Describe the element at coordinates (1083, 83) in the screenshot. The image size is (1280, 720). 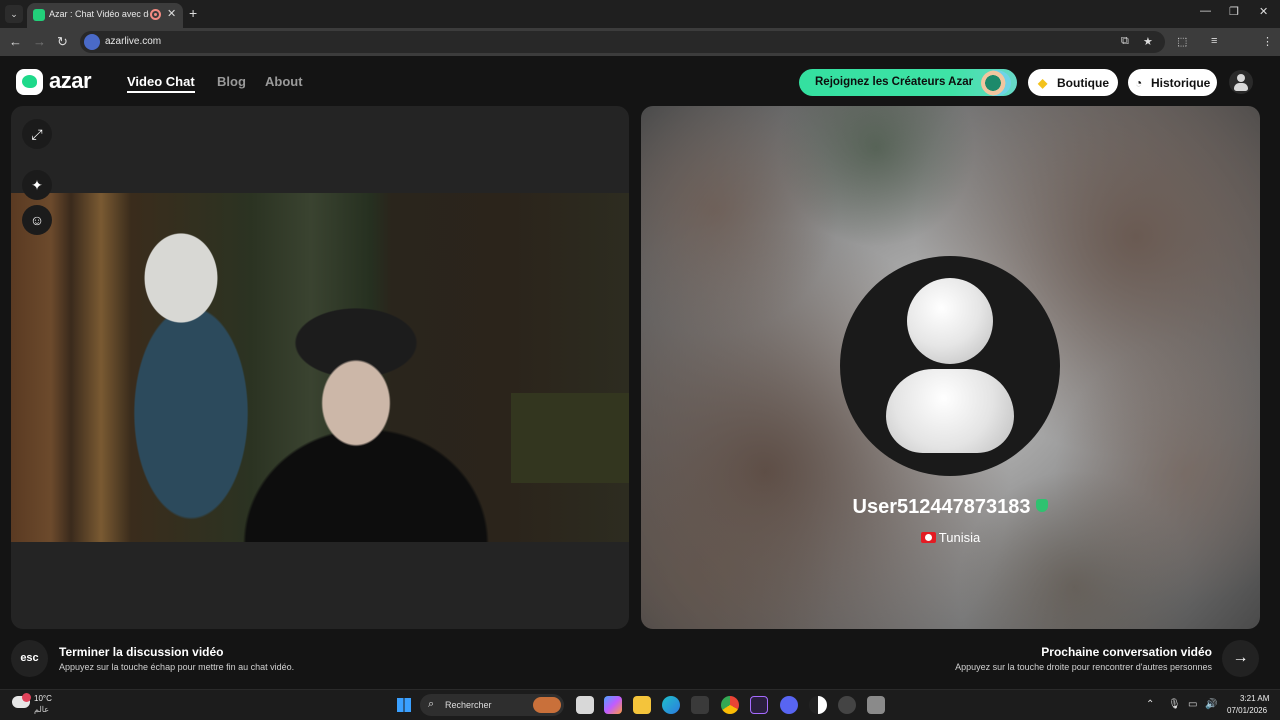
I see `shop-label: Boutique` at that location.